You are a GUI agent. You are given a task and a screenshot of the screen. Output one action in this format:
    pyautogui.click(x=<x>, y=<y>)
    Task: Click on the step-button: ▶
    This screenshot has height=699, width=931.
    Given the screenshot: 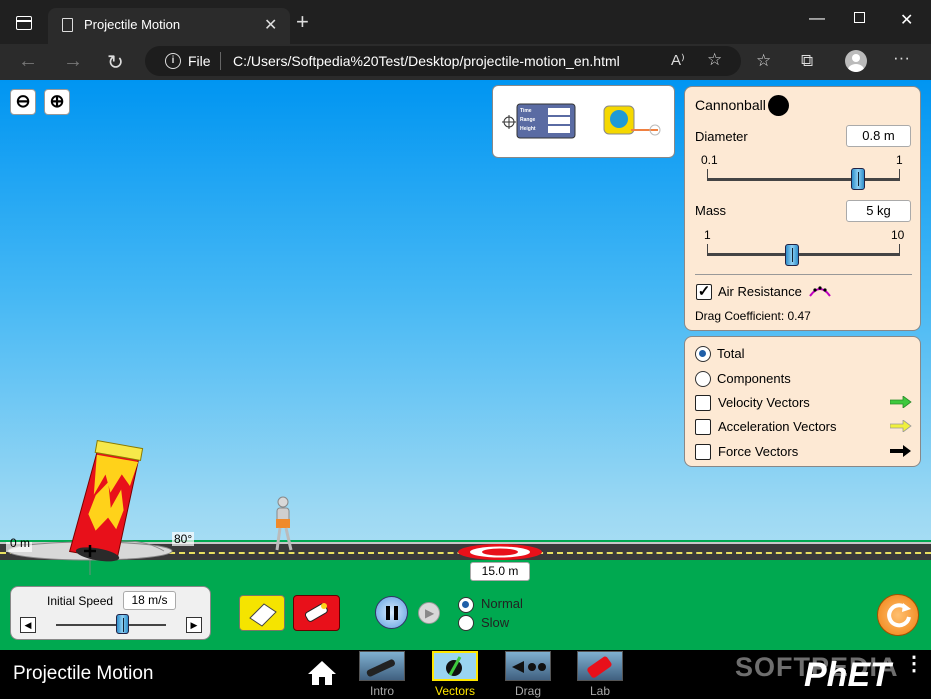 What is the action you would take?
    pyautogui.click(x=429, y=613)
    